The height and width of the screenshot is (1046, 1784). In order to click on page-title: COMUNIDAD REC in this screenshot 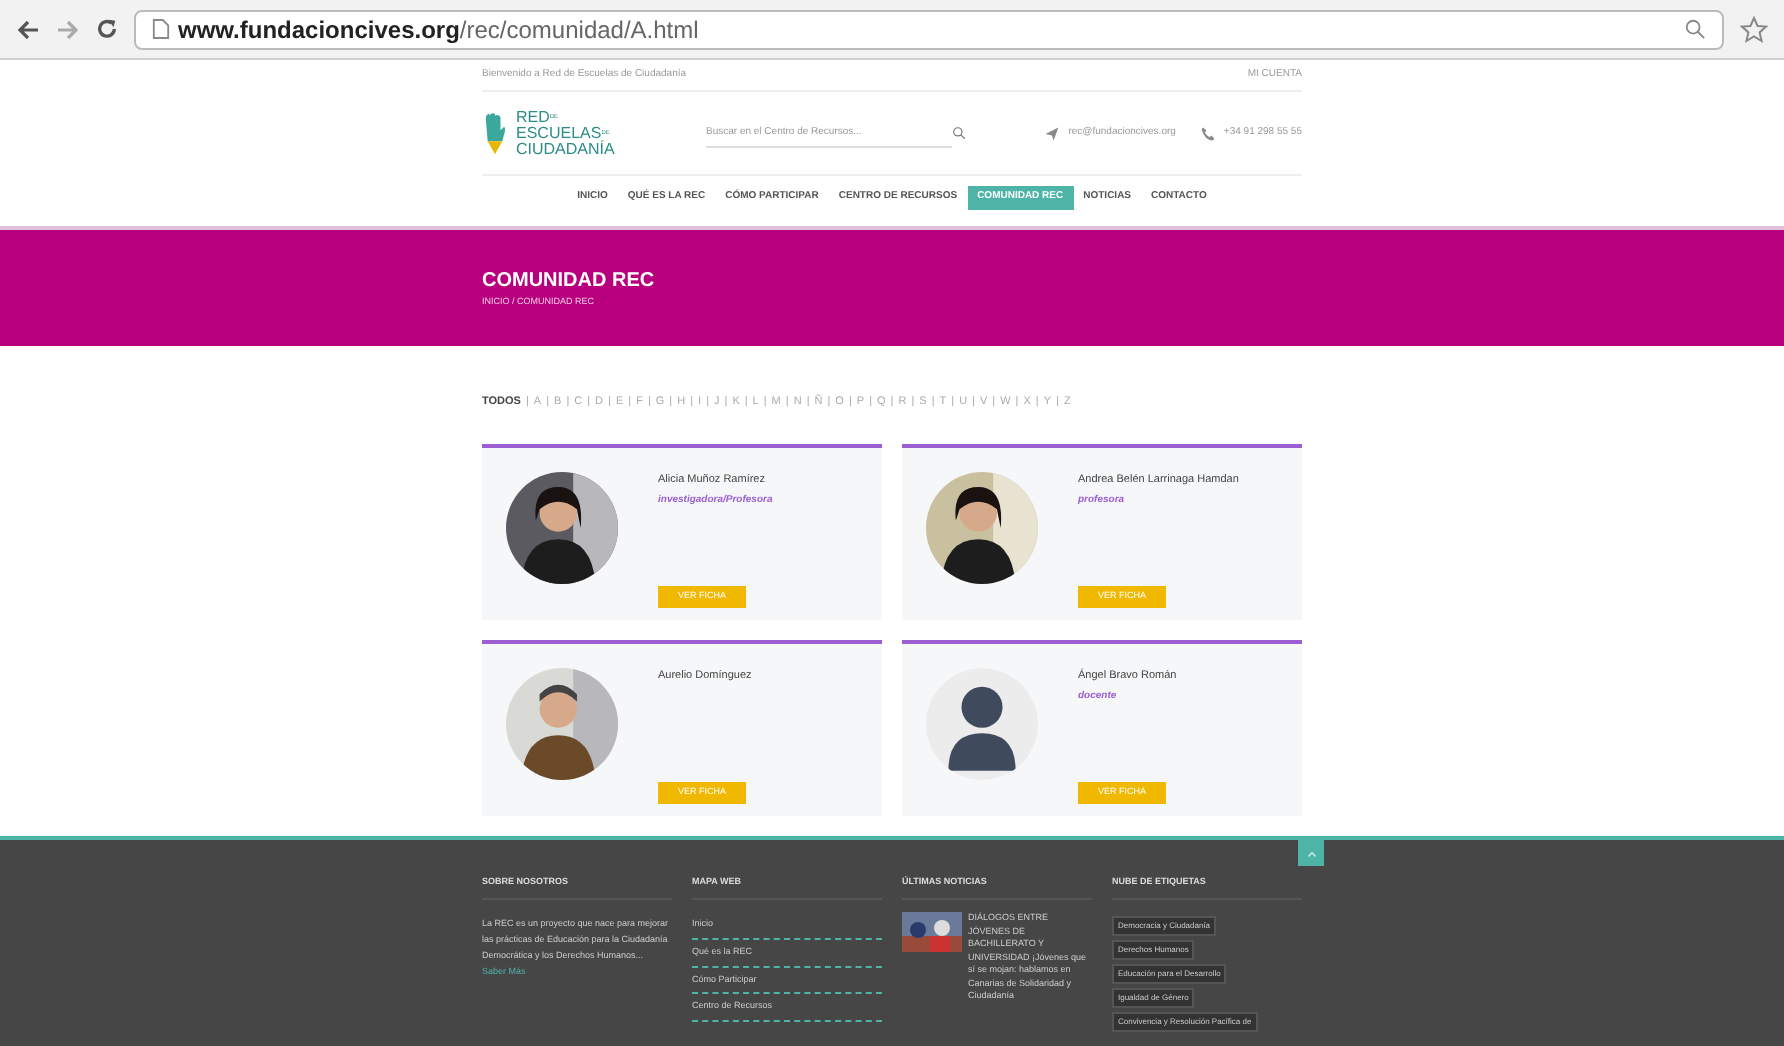, I will do `click(569, 282)`.